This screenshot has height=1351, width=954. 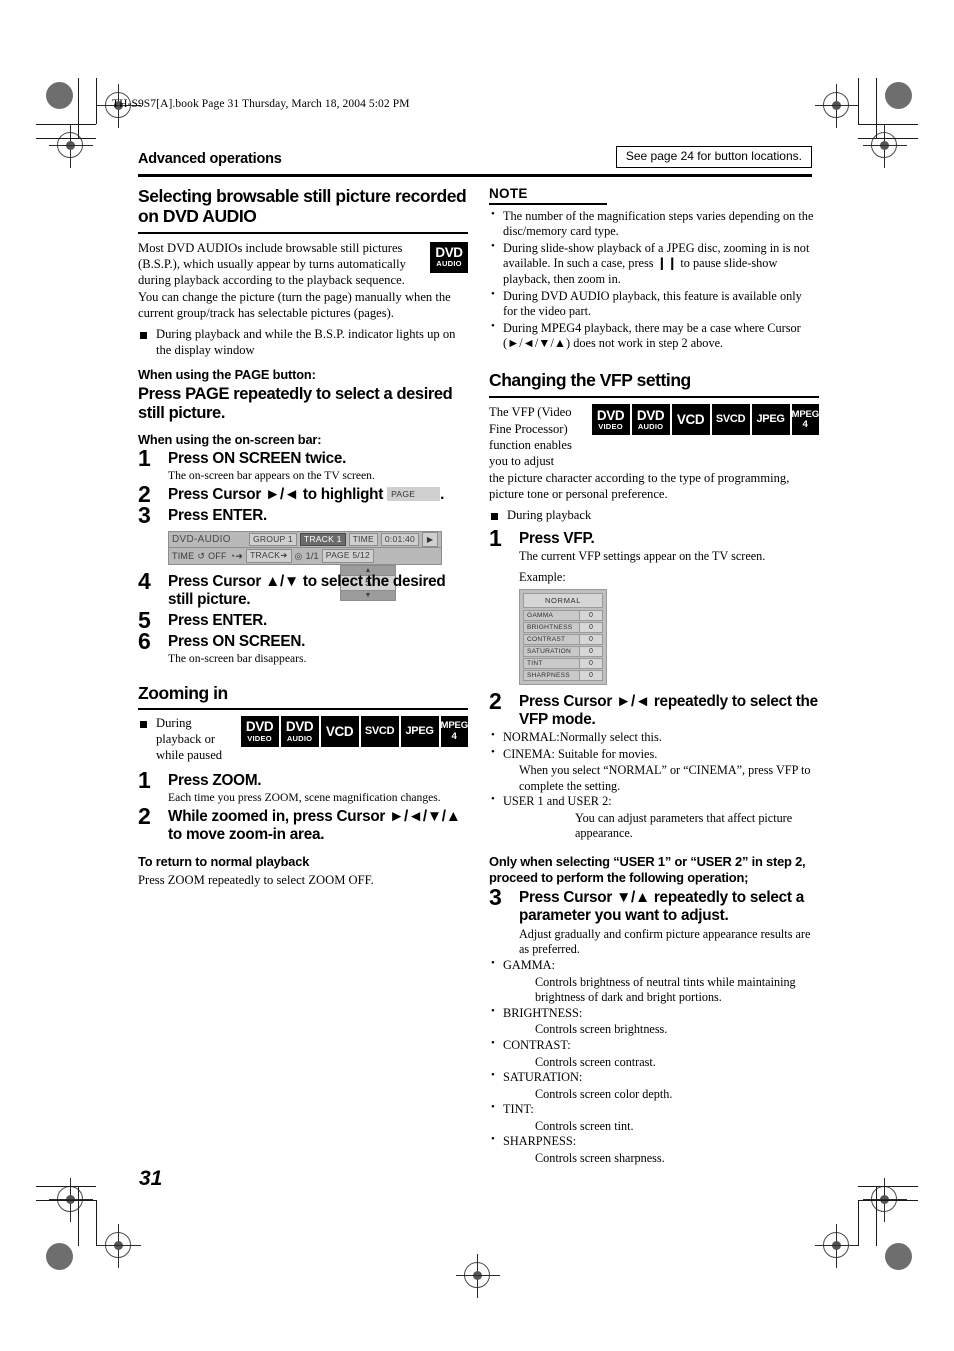 What do you see at coordinates (654, 516) in the screenshot?
I see `vfp-condition: During playback` at bounding box center [654, 516].